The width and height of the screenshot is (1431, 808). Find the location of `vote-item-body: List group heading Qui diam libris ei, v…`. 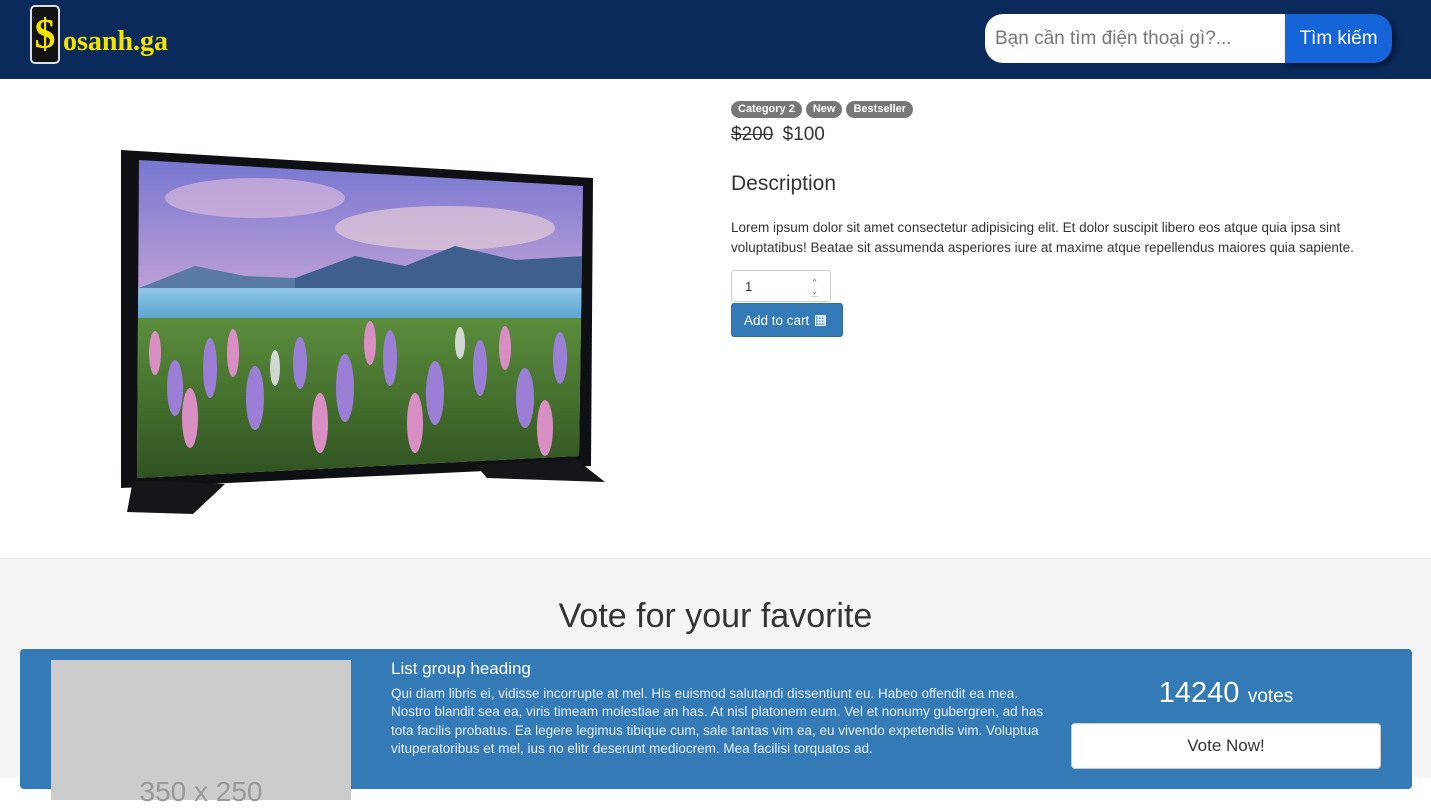

vote-item-body: List group heading Qui diam libris ei, v… is located at coordinates (718, 708).